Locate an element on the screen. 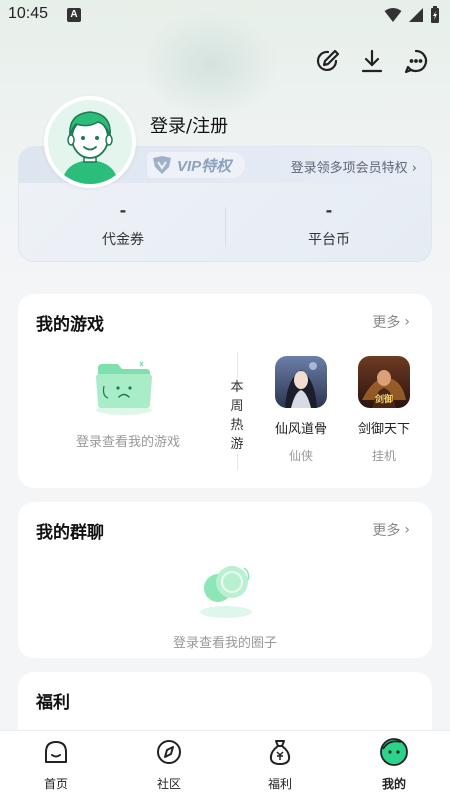 This screenshot has height=800, width=450. compass-icon is located at coordinates (169, 752).